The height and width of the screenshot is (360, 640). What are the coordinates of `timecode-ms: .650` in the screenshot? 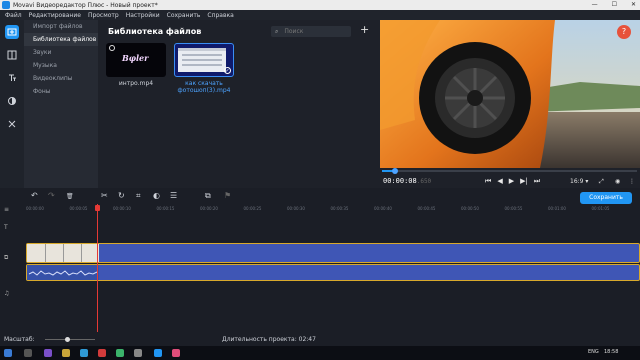 It's located at (424, 181).